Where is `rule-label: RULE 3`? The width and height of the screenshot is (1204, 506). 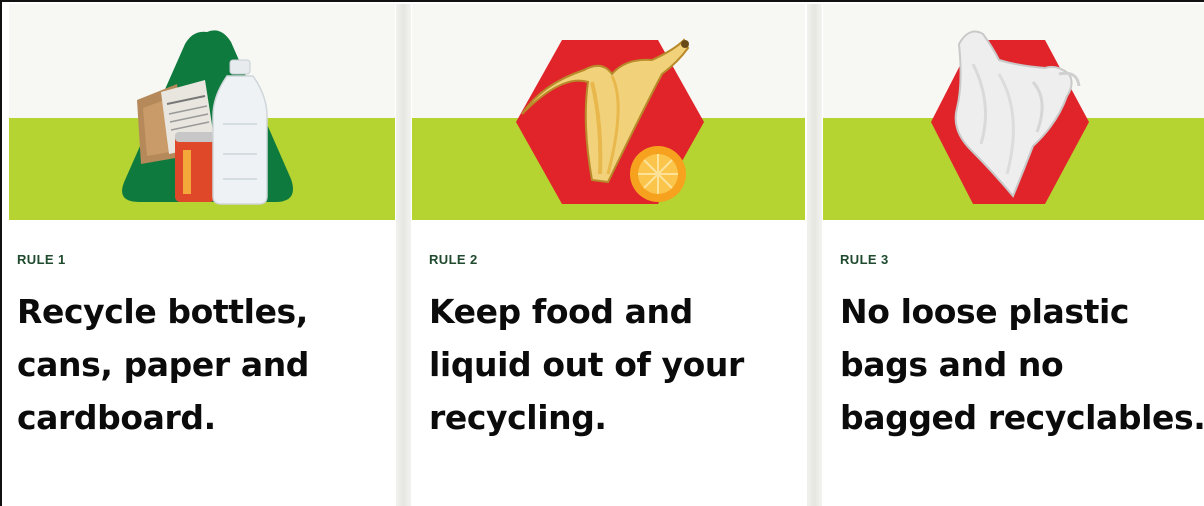 rule-label: RULE 3 is located at coordinates (864, 259).